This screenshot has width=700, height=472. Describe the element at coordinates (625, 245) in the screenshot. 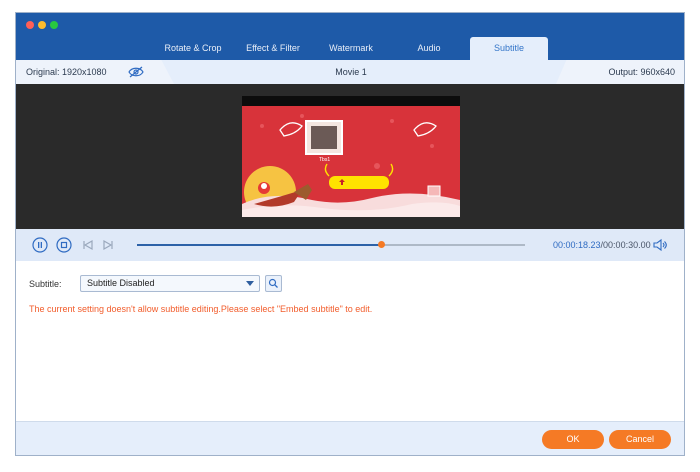

I see `total-time: /00:00:30.00` at that location.